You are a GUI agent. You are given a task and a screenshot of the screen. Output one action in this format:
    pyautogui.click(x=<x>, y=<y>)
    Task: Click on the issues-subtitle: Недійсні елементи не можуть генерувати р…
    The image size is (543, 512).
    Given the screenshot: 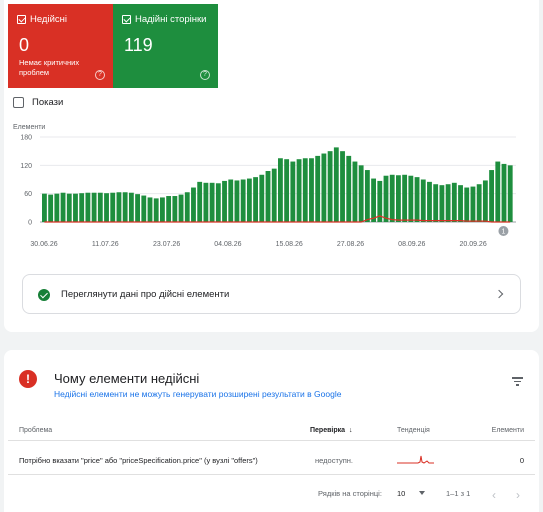 What is the action you would take?
    pyautogui.click(x=198, y=394)
    